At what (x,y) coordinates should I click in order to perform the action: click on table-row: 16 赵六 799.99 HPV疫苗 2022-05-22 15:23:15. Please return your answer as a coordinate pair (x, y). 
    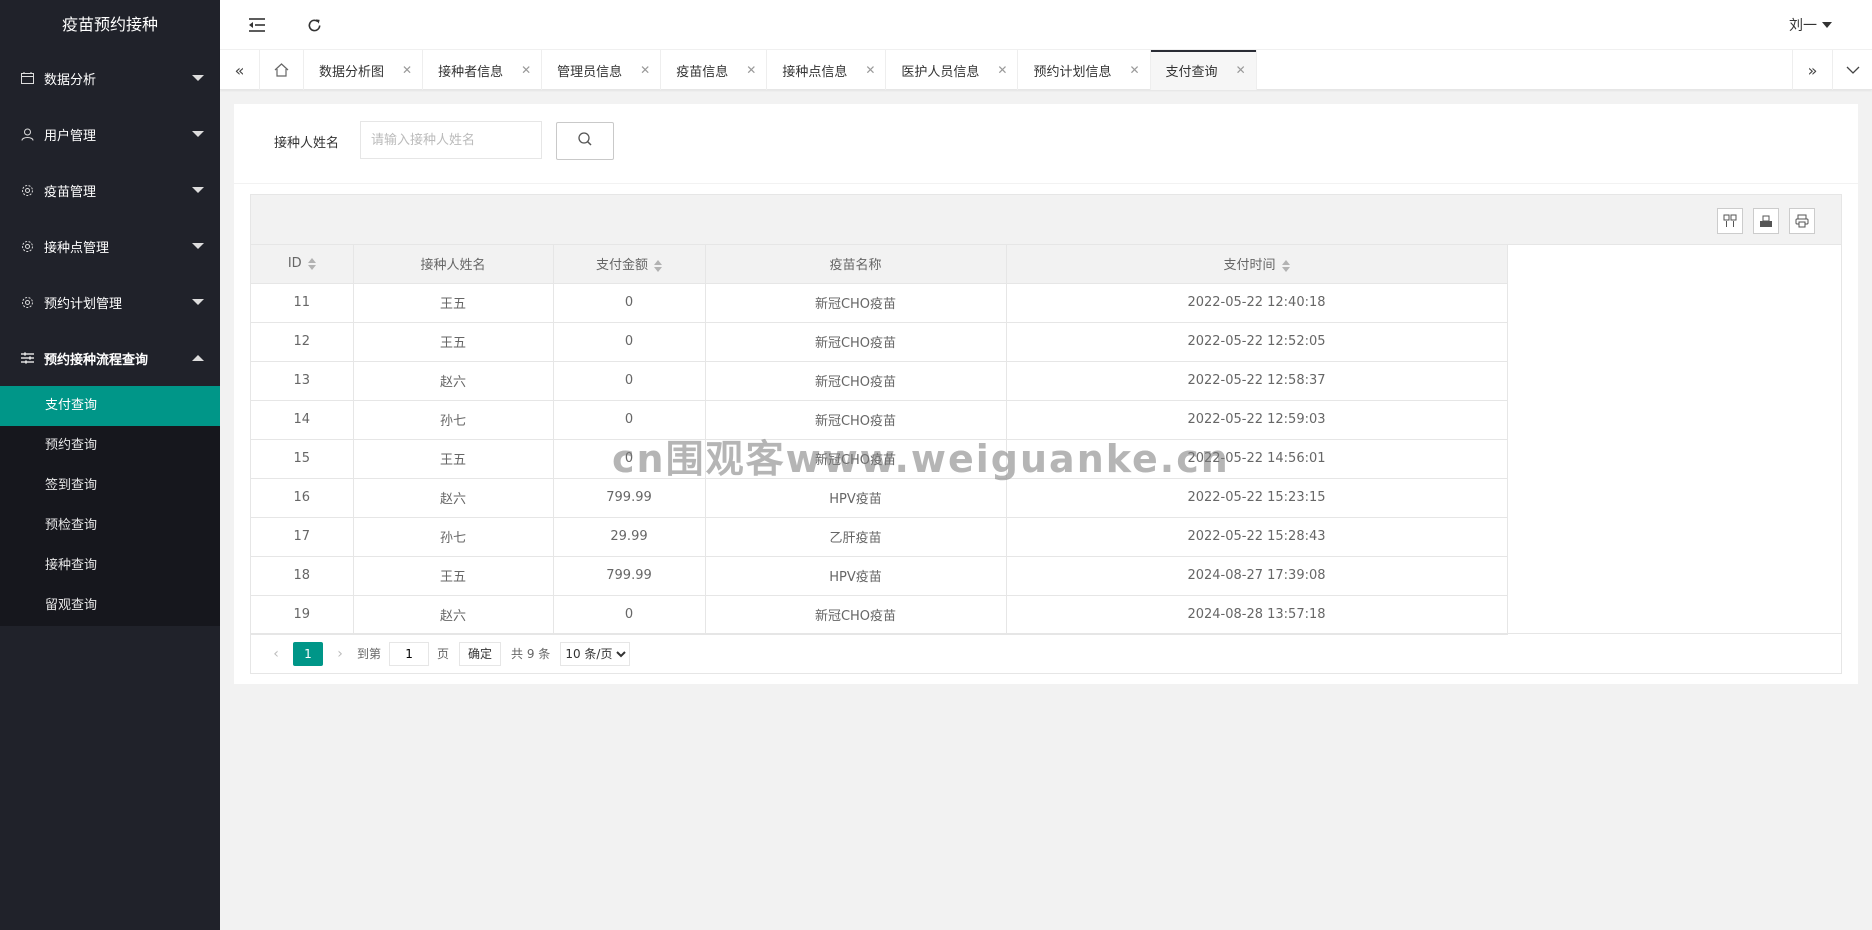
    Looking at the image, I should click on (879, 498).